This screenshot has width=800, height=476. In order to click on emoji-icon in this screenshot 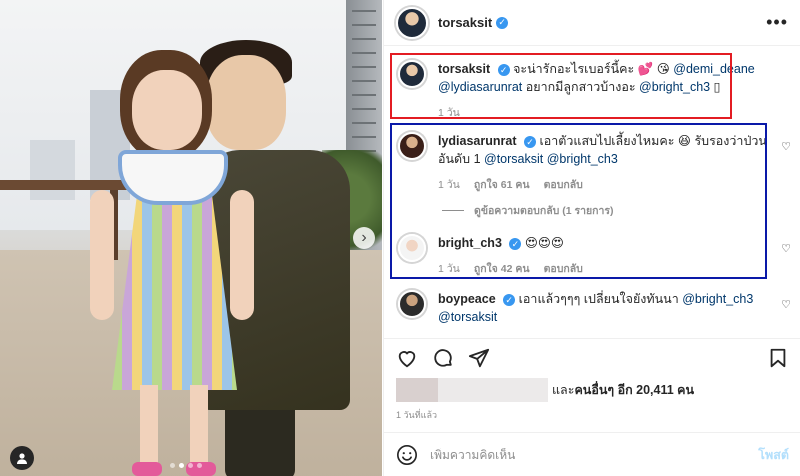, I will do `click(407, 455)`.